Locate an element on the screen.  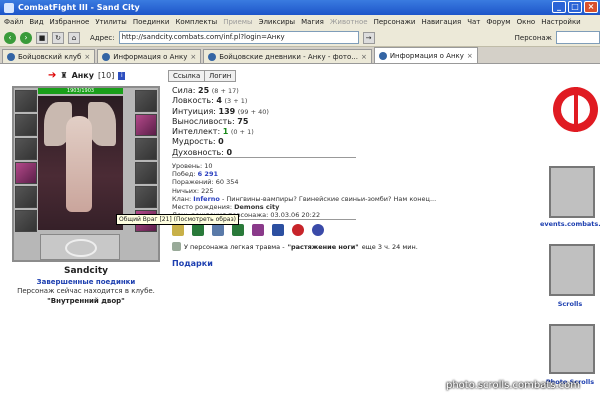
achievement-icons is located at coordinates (248, 230).